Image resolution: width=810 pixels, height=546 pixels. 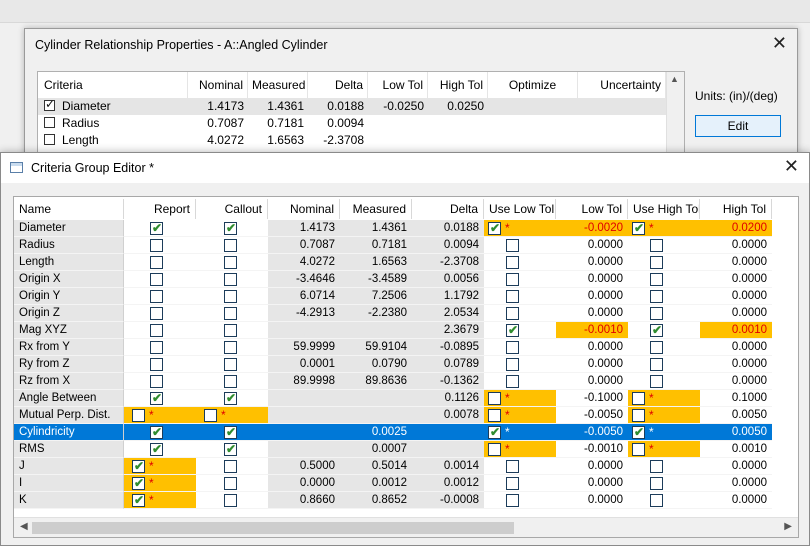 I want to click on cell-use-high-tol: *, so click(x=664, y=398).